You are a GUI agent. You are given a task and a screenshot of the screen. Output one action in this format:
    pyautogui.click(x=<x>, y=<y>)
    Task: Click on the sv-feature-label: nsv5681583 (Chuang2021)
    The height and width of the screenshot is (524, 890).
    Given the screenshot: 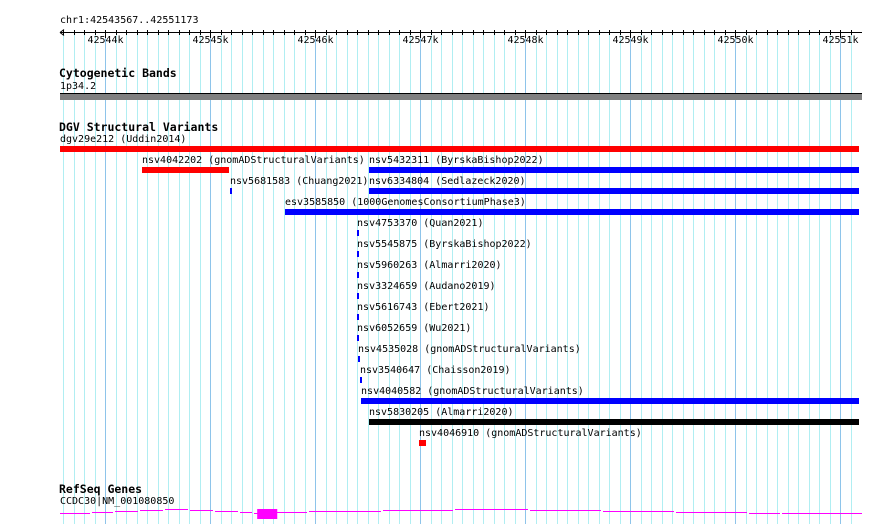 What is the action you would take?
    pyautogui.click(x=299, y=181)
    